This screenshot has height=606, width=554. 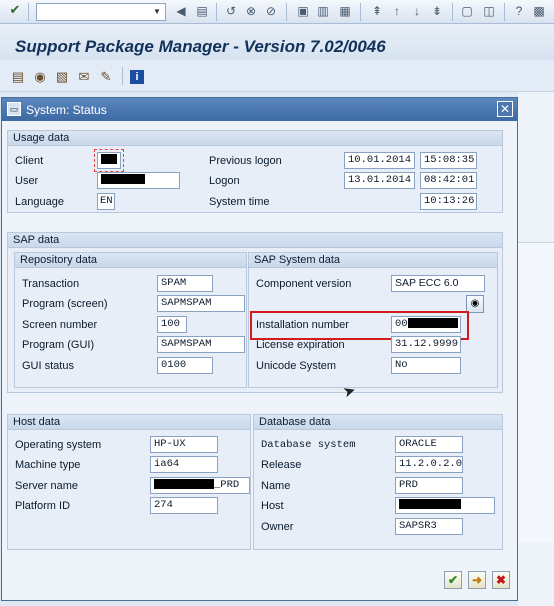 I want to click on license-expiration-label: License expiration, so click(x=300, y=345).